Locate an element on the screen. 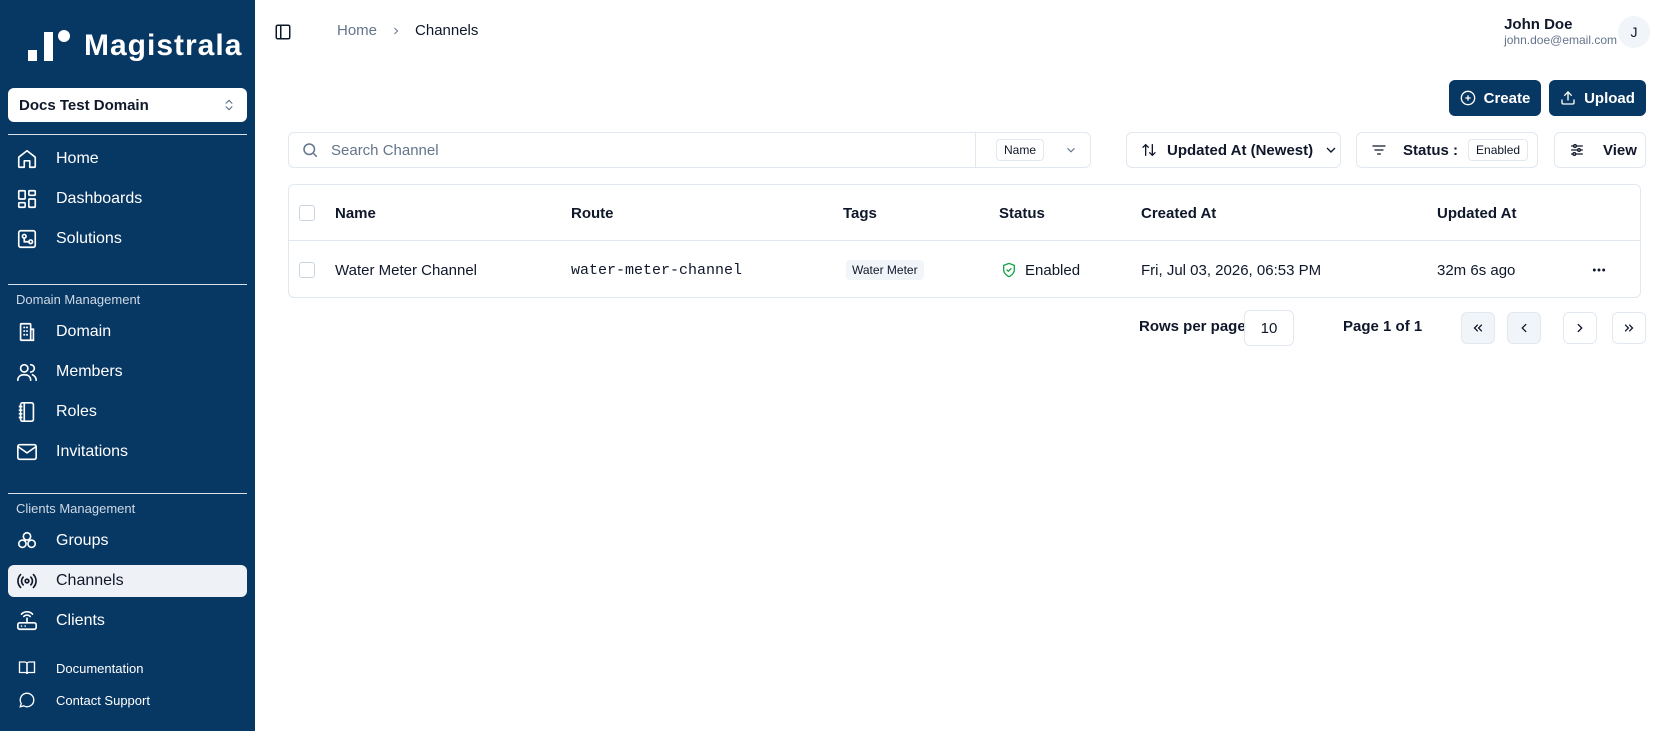  create-button: Create is located at coordinates (1495, 98).